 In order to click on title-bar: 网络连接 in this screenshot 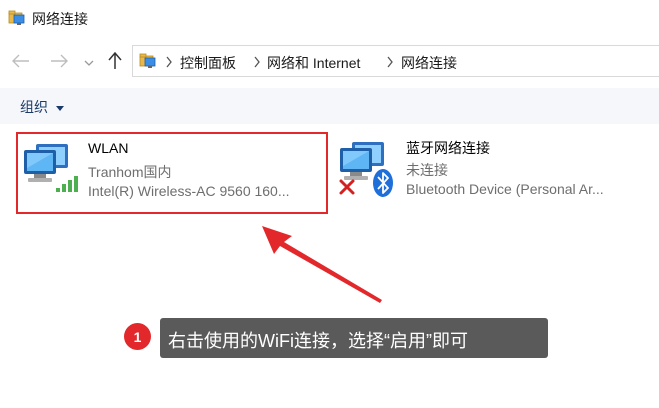, I will do `click(329, 18)`.